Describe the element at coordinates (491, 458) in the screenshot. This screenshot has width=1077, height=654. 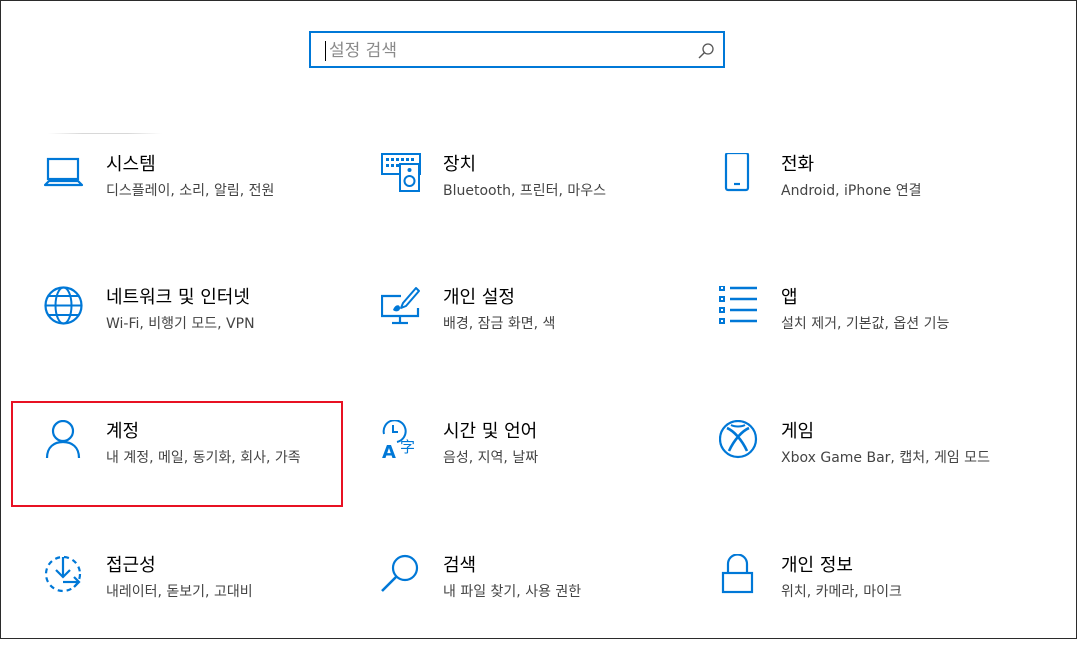
I see `tile-description: 음성, 지역, 날짜` at that location.